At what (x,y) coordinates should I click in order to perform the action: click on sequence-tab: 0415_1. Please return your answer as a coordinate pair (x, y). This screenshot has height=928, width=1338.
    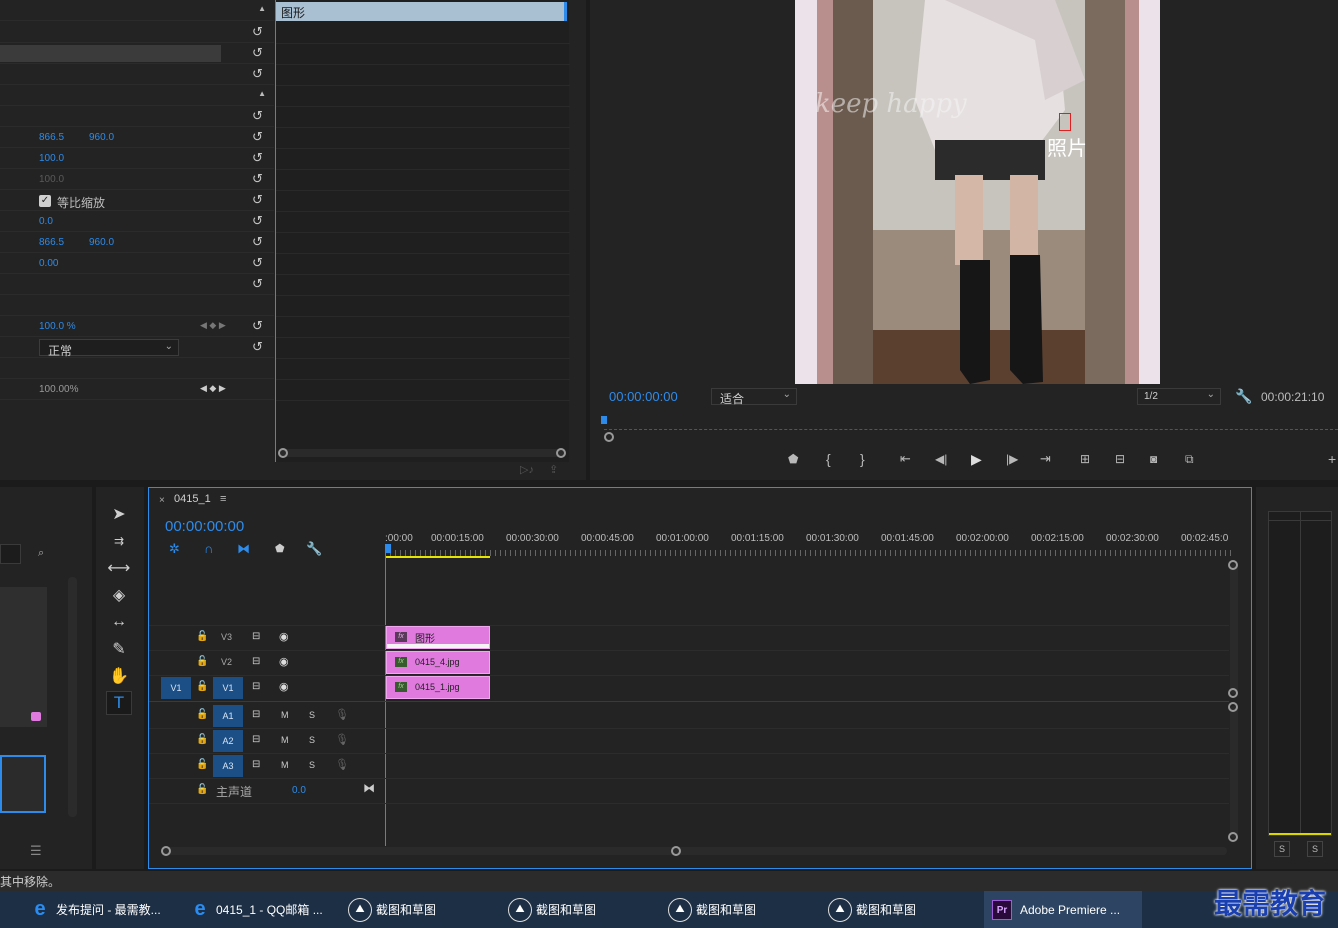
    Looking at the image, I should click on (192, 499).